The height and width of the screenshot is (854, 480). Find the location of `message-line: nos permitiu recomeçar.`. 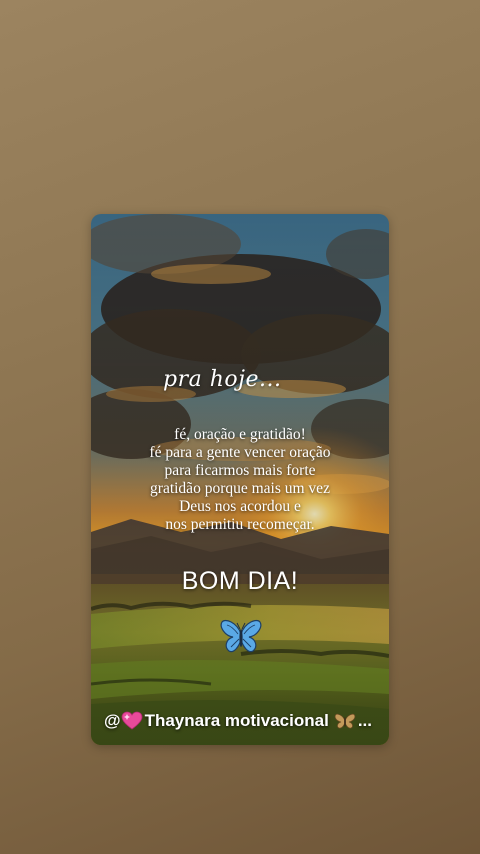

message-line: nos permitiu recomeçar. is located at coordinates (240, 524).